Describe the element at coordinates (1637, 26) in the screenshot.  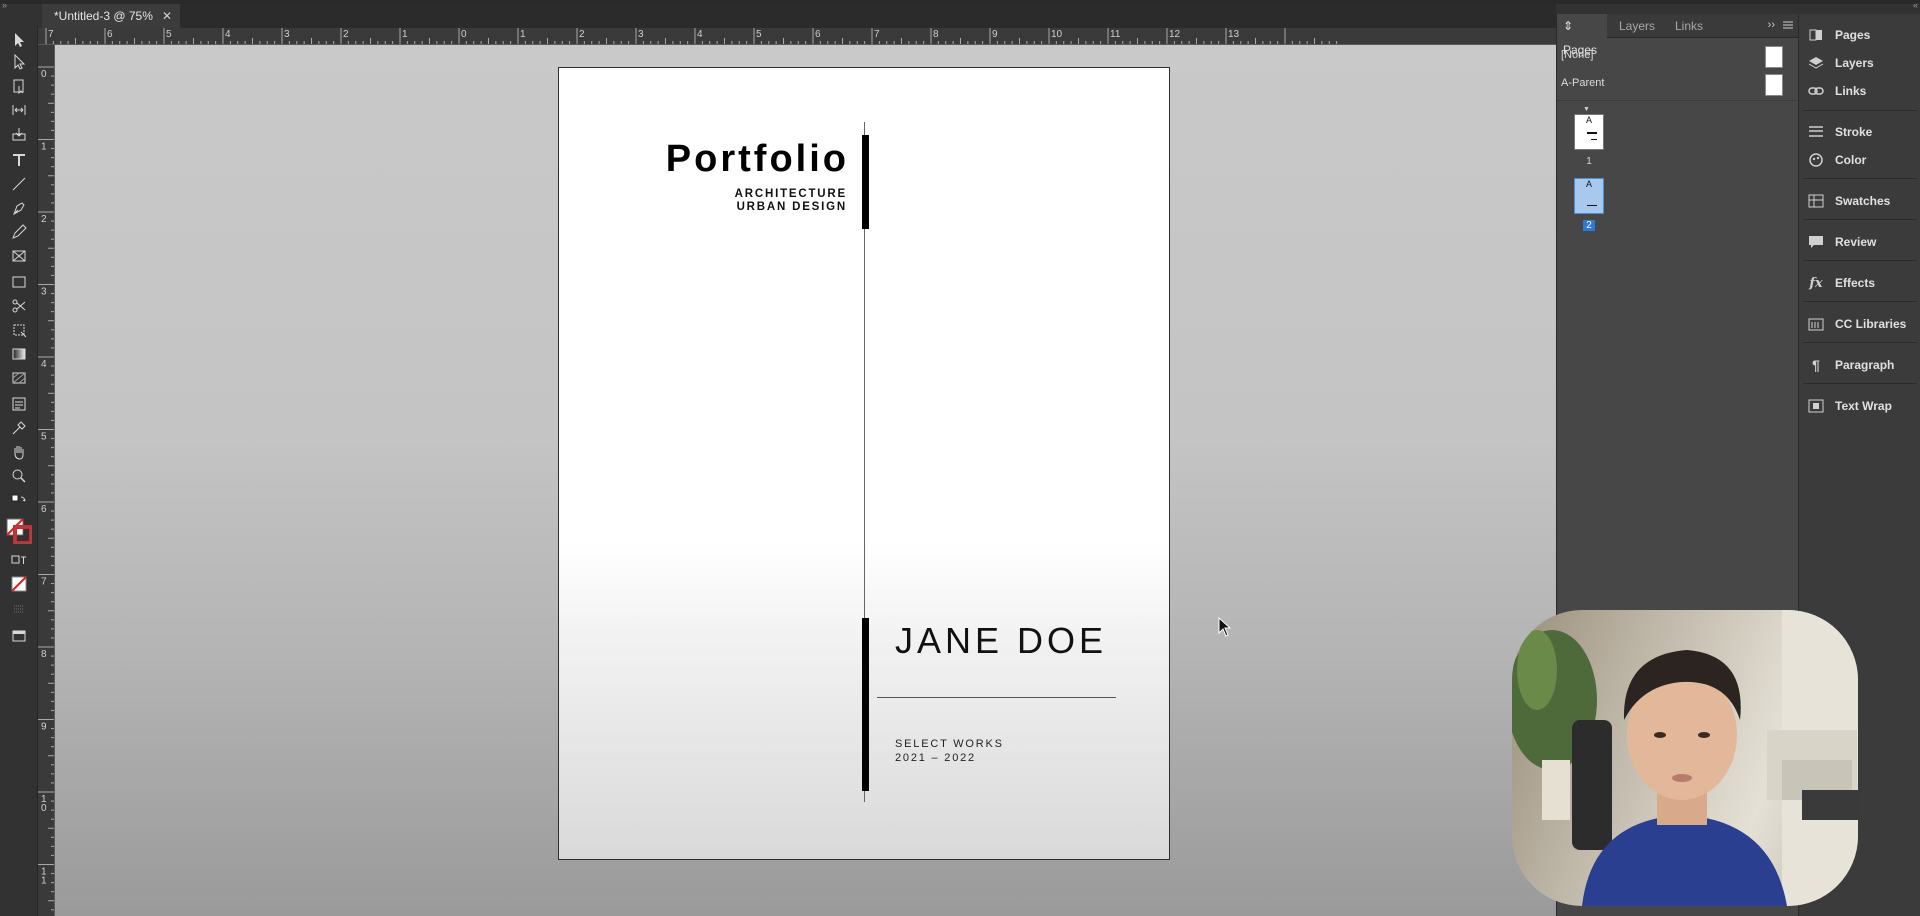
I see `tab-layers: Layers` at that location.